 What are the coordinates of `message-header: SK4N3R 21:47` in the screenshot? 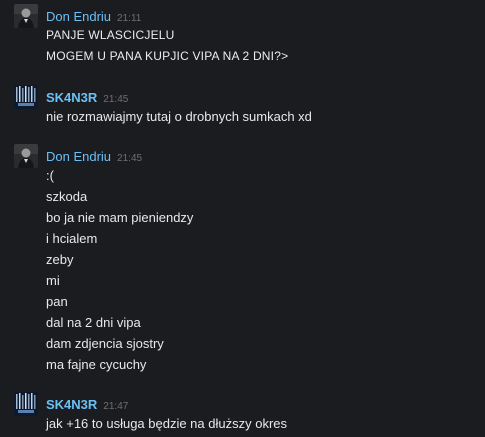 It's located at (87, 404).